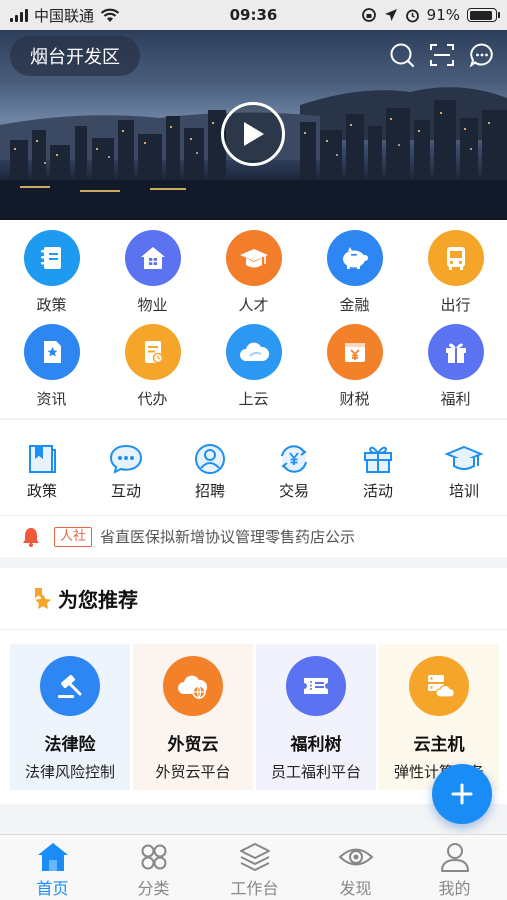  What do you see at coordinates (41, 491) in the screenshot?
I see `category-label: 政策` at bounding box center [41, 491].